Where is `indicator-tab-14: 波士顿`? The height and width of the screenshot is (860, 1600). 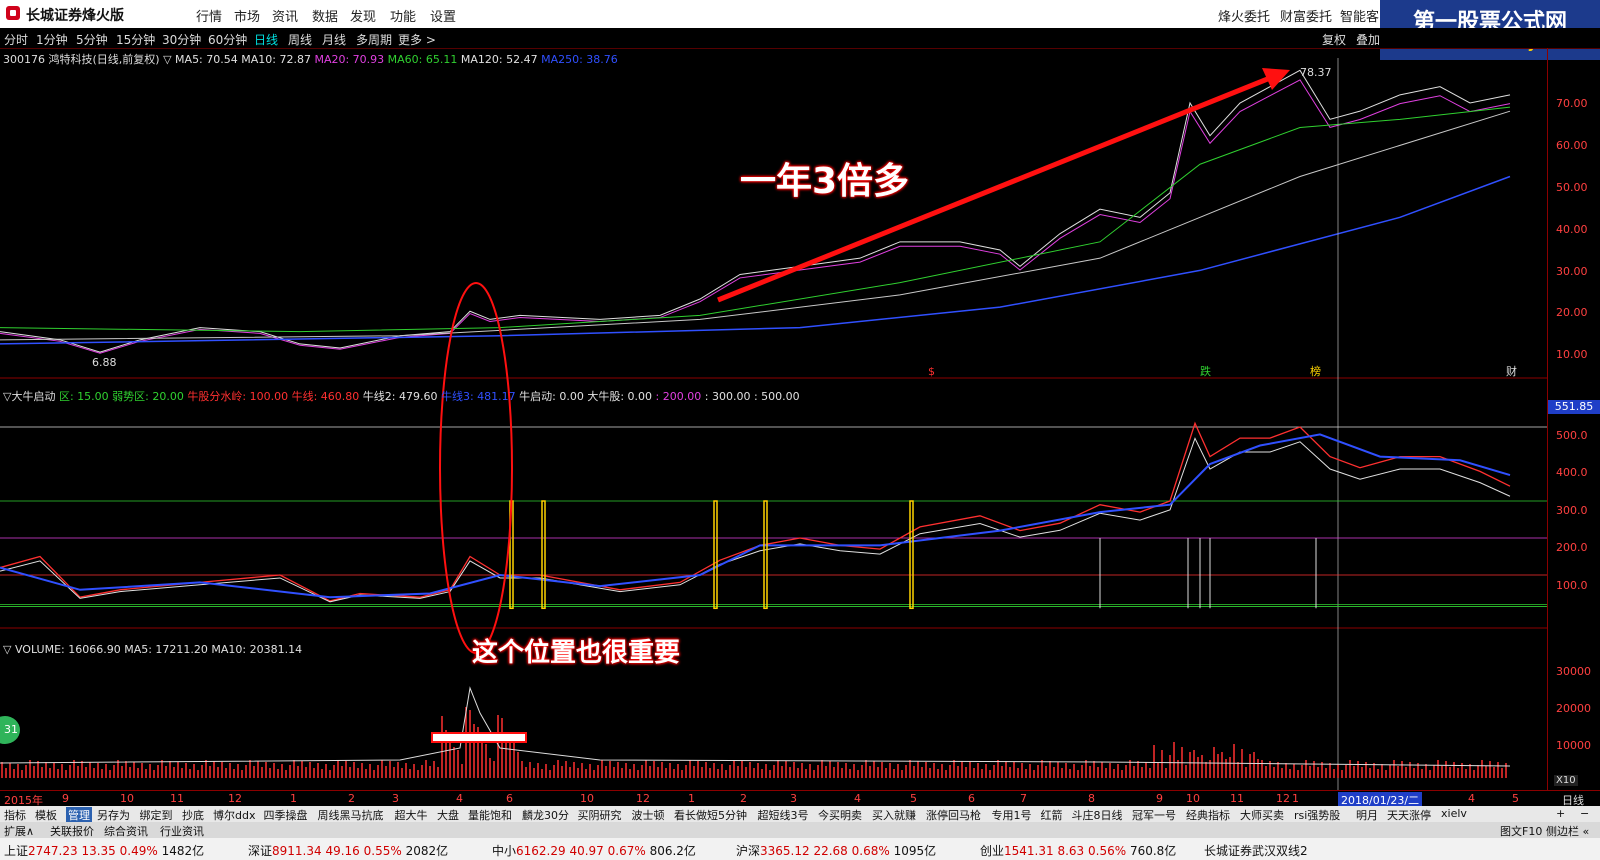 indicator-tab-14: 波士顿 is located at coordinates (648, 815).